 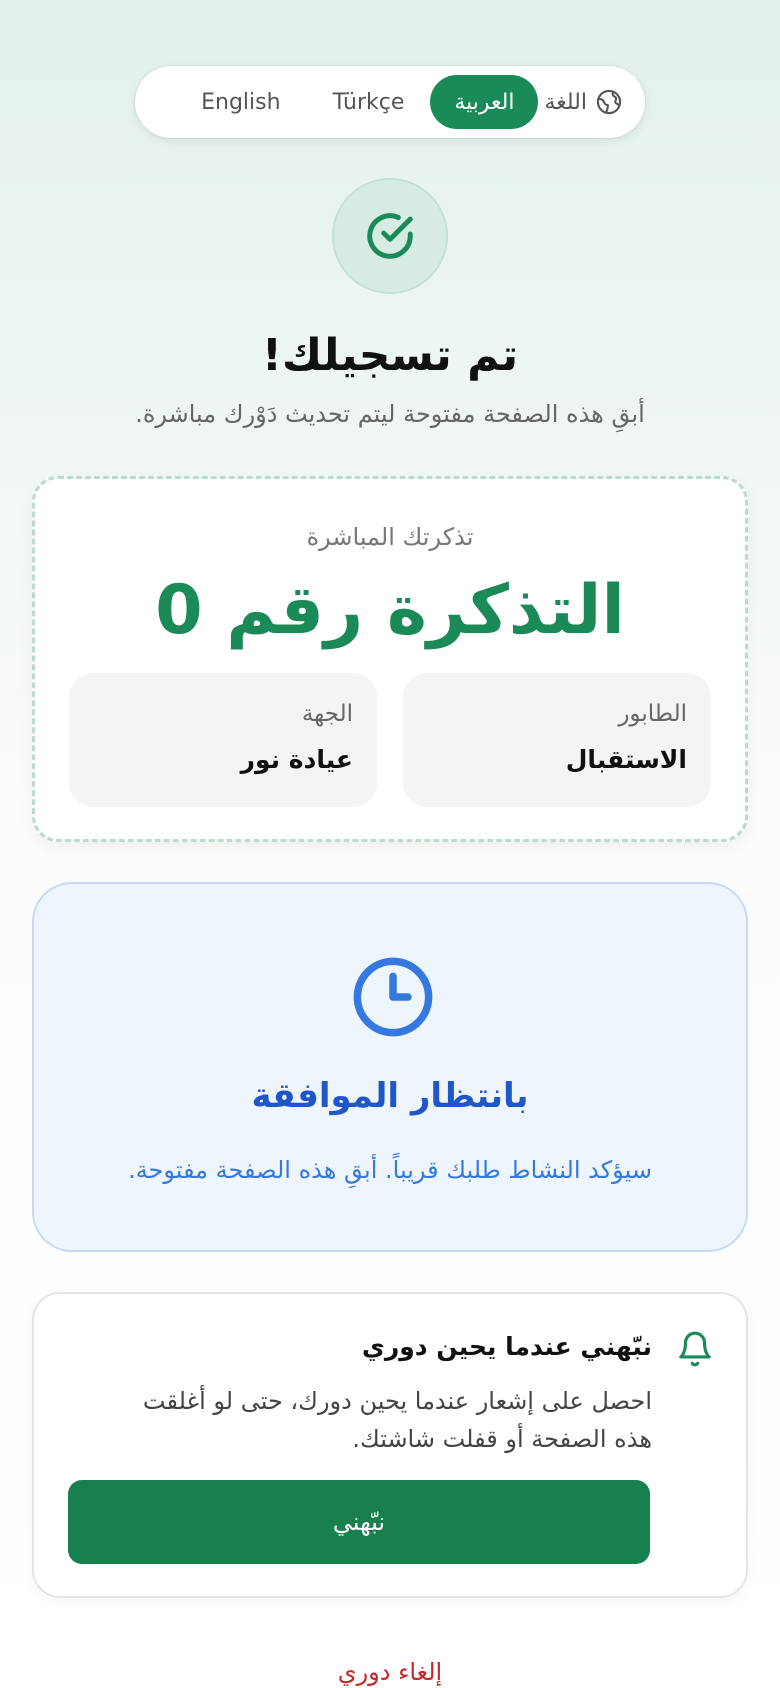 I want to click on language-switcher: اللغة العربية Türkçe English, so click(x=390, y=102).